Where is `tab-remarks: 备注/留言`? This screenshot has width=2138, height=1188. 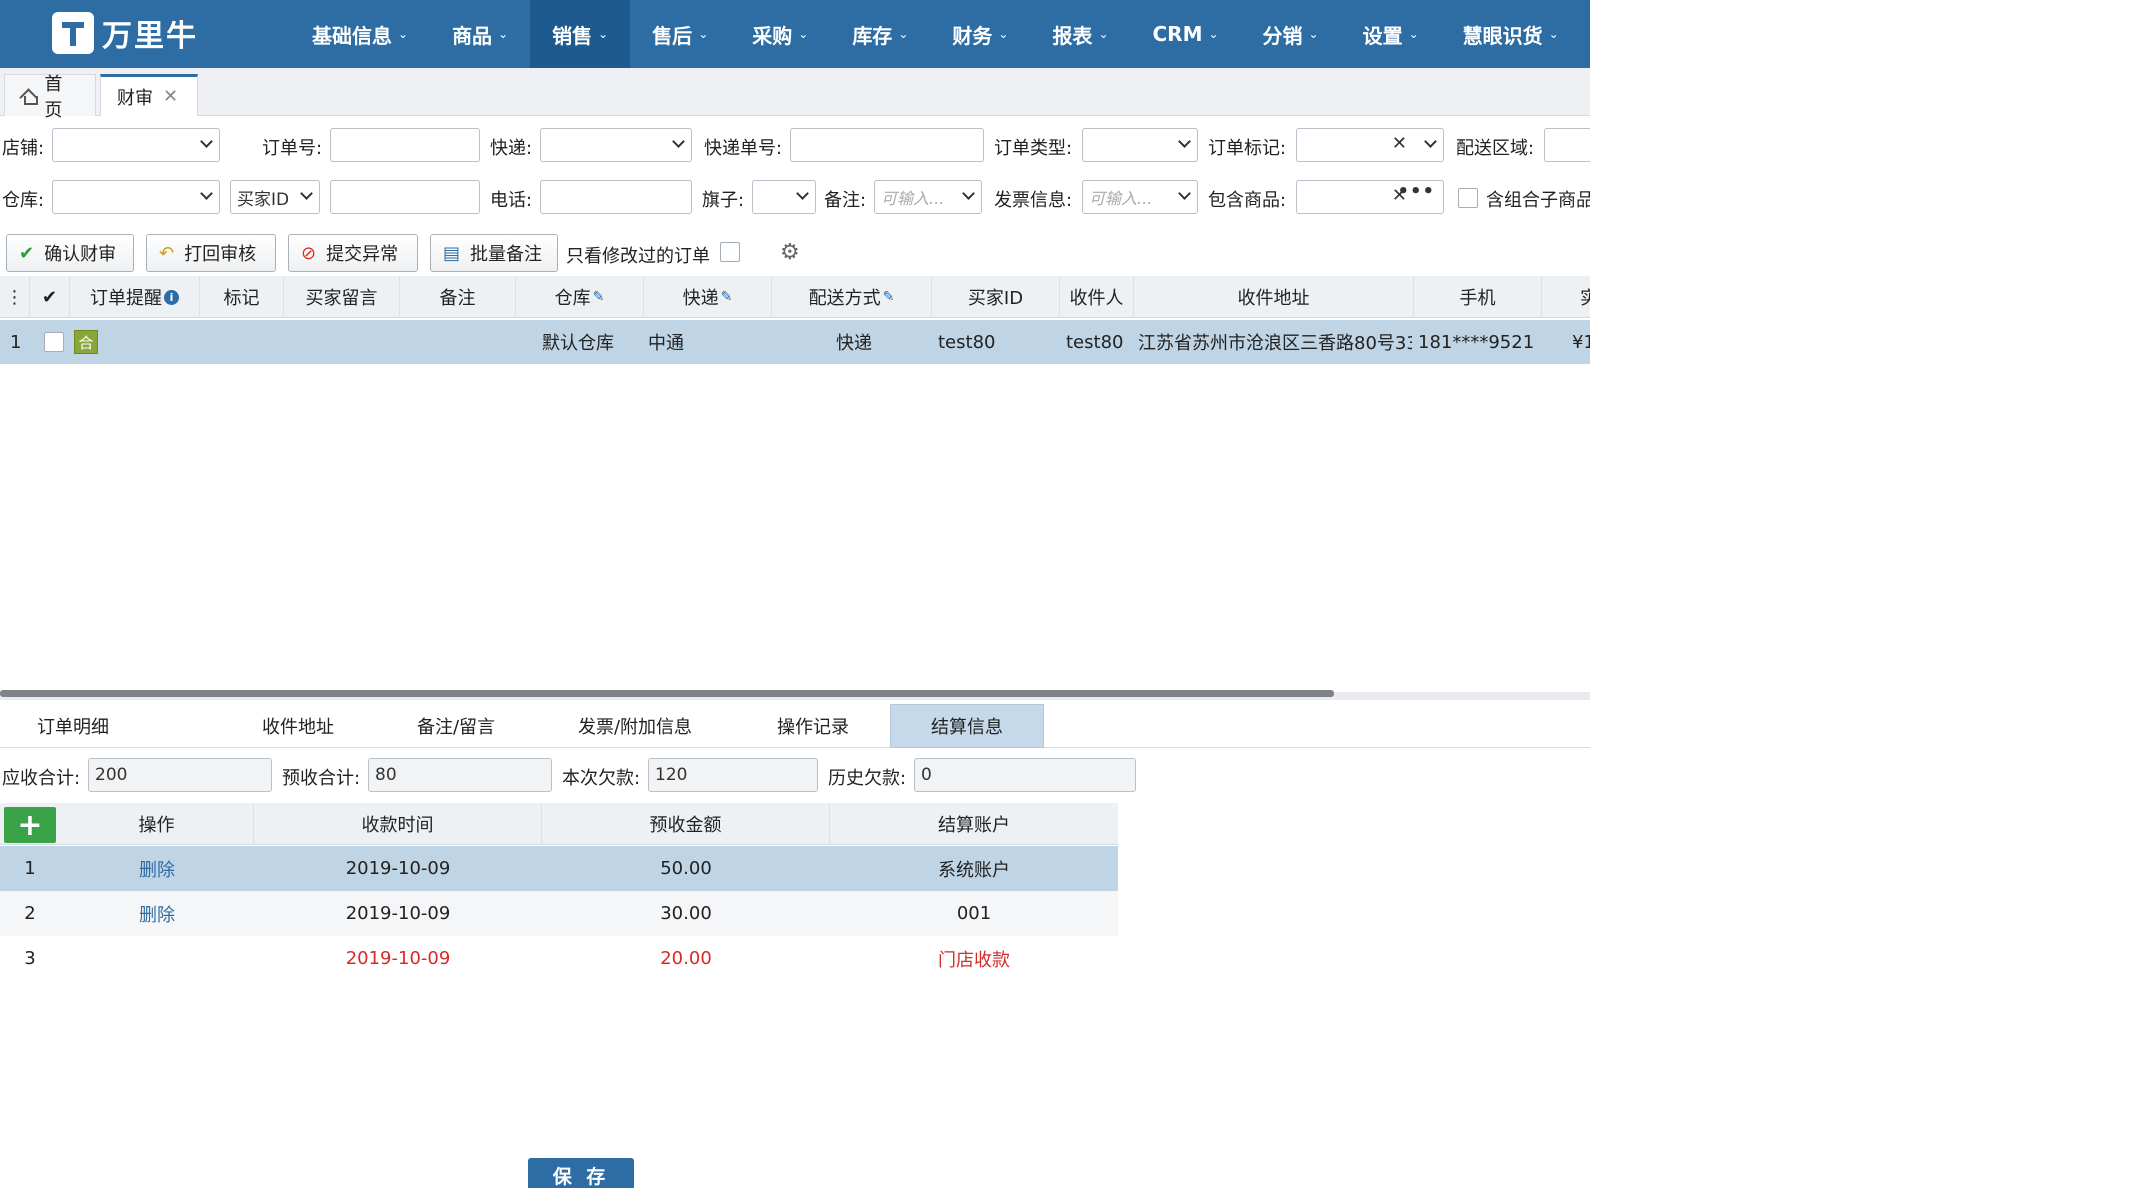 tab-remarks: 备注/留言 is located at coordinates (456, 726).